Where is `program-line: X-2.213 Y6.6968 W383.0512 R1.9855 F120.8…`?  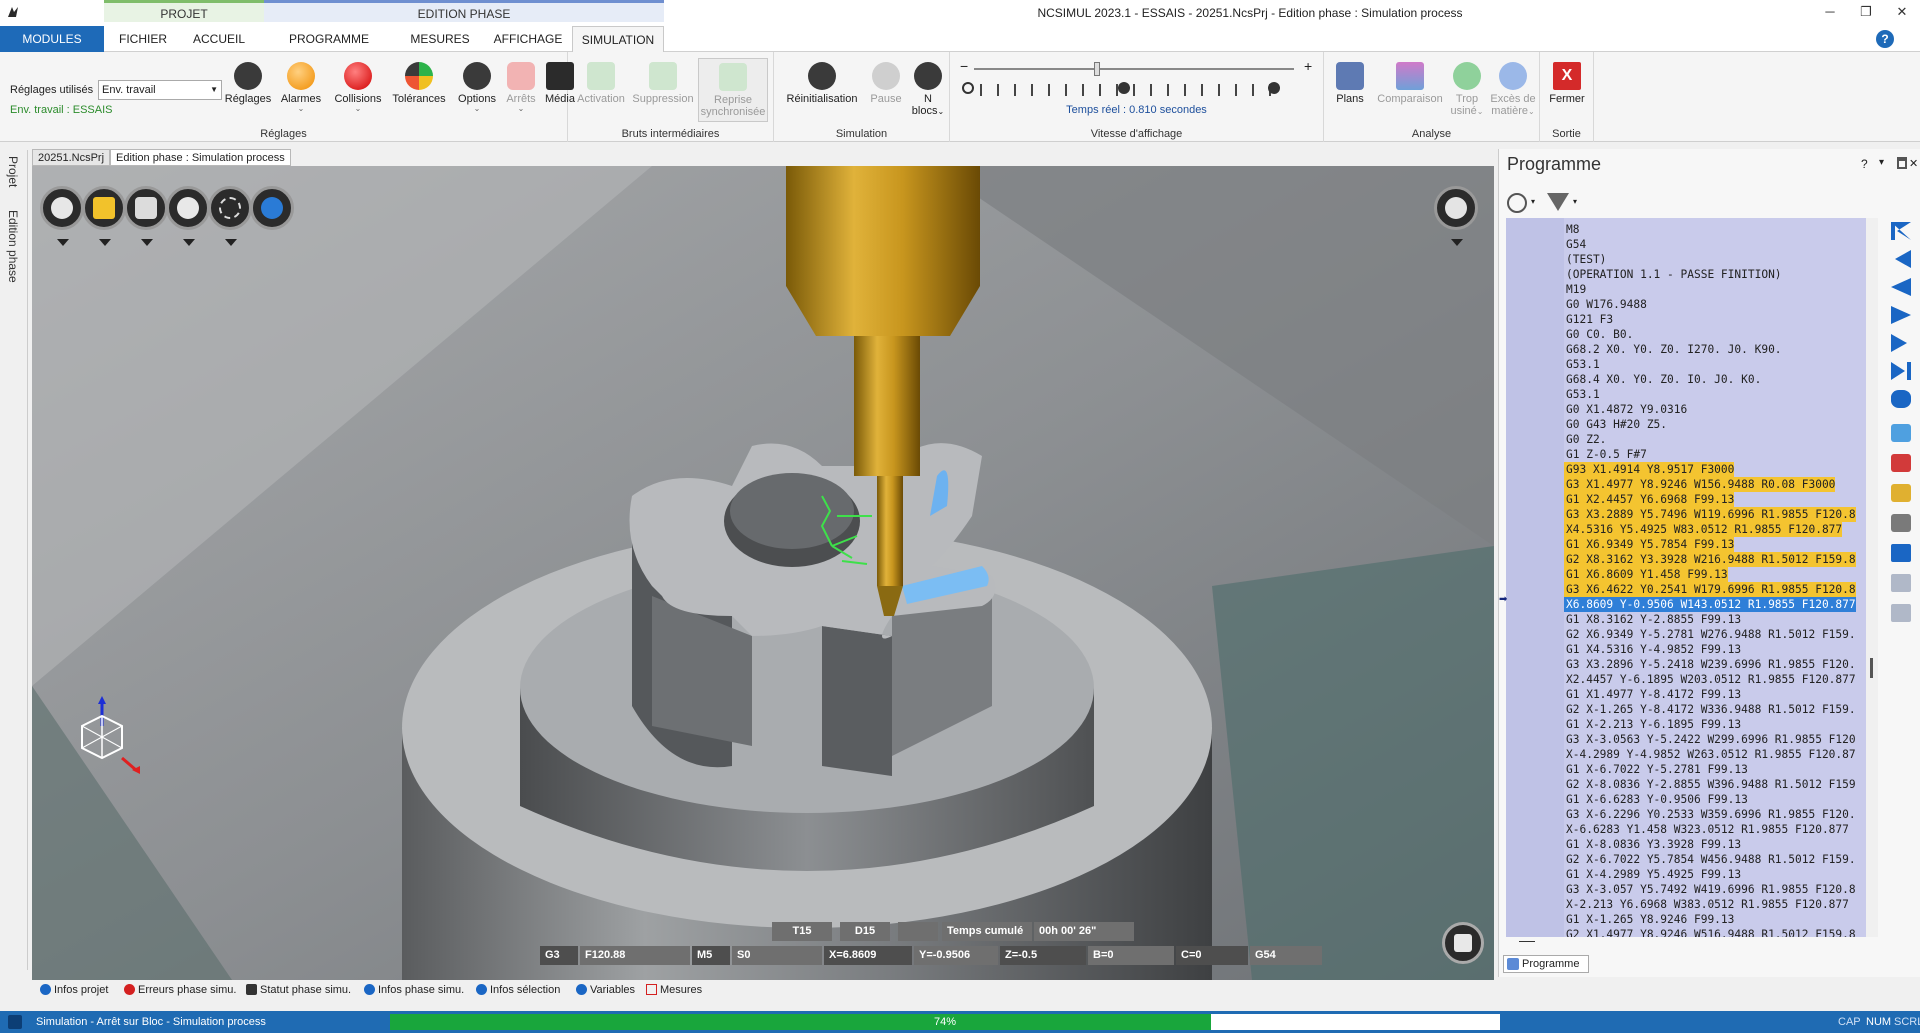
program-line: X-2.213 Y6.6968 W383.0512 R1.9855 F120.8… is located at coordinates (1686, 902).